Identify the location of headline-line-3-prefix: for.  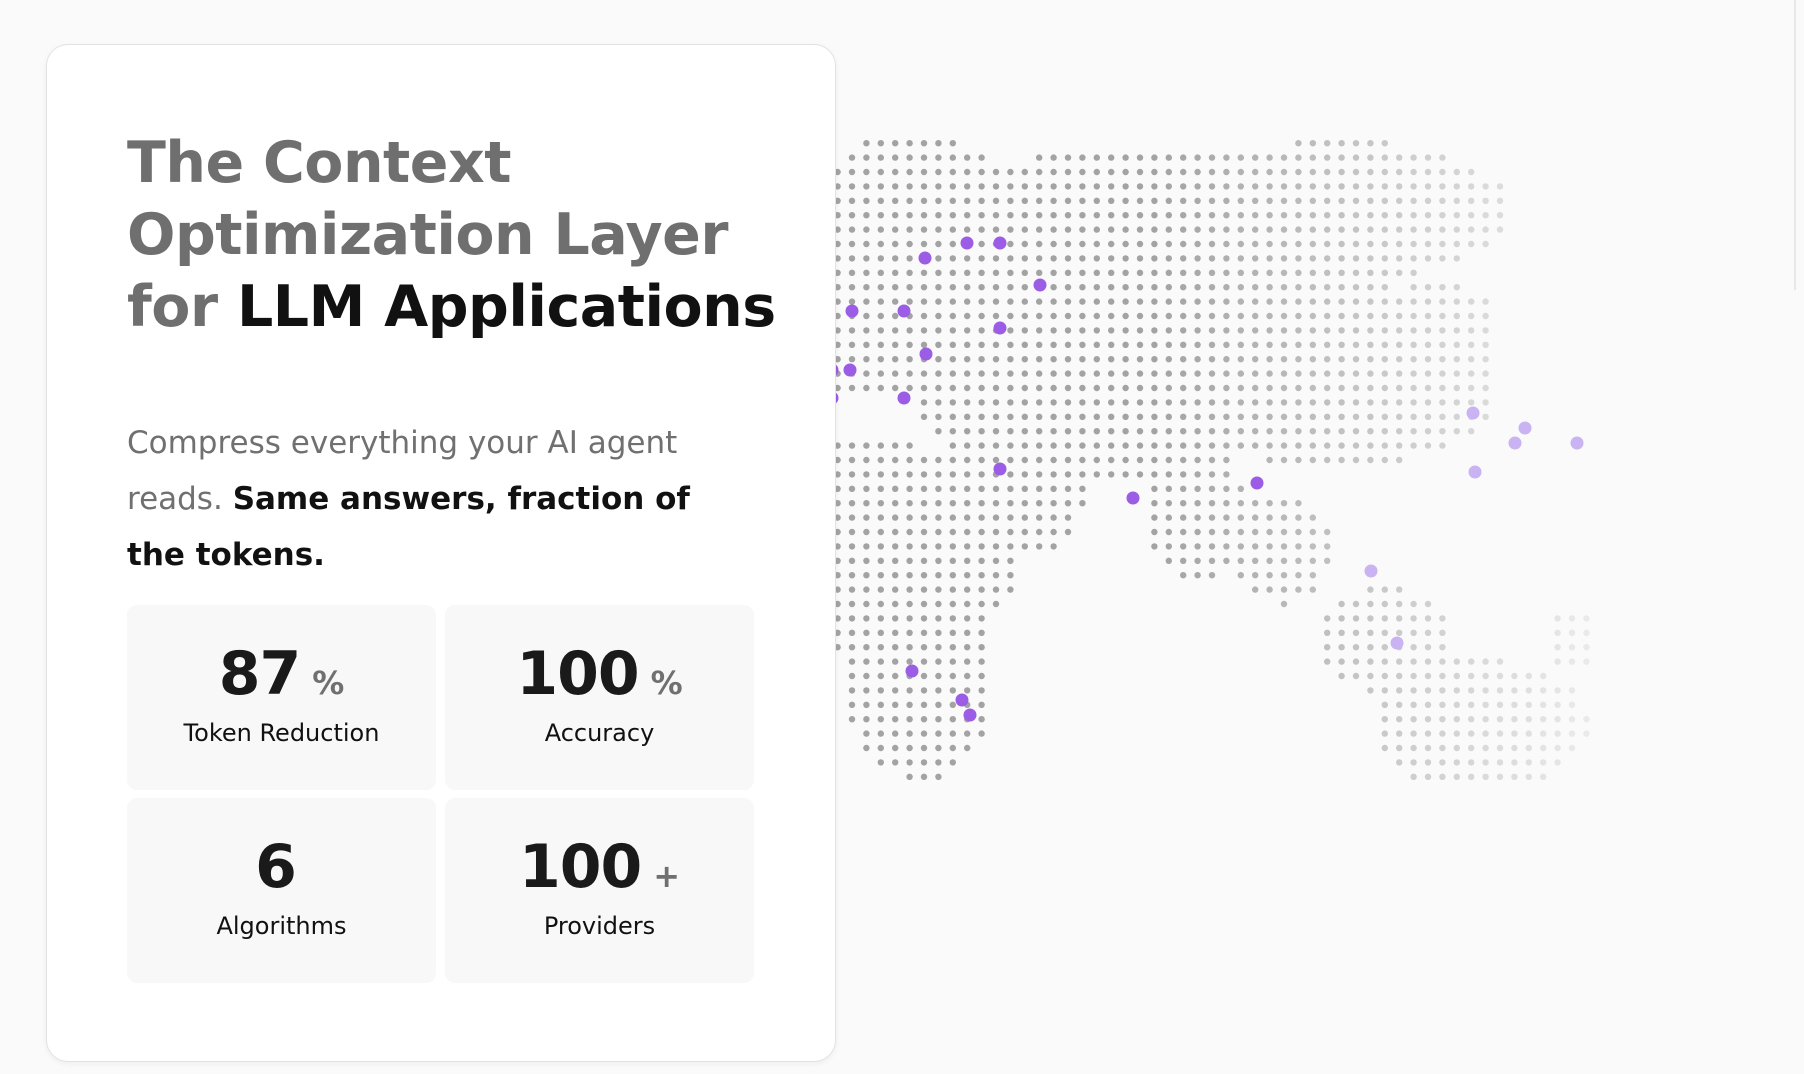
(172, 307).